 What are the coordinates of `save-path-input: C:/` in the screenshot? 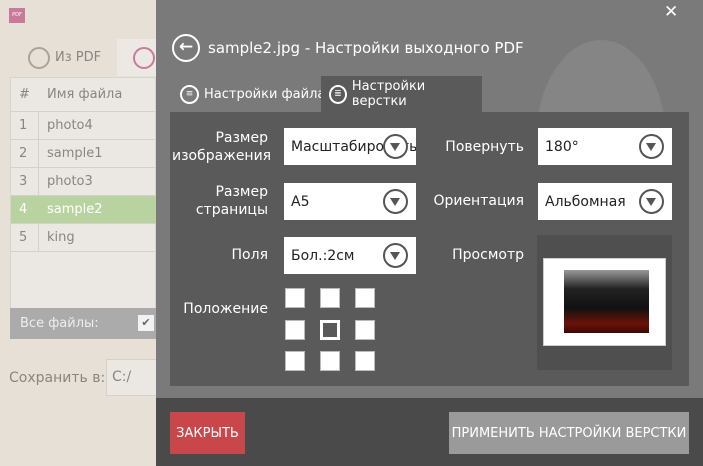 It's located at (132, 377).